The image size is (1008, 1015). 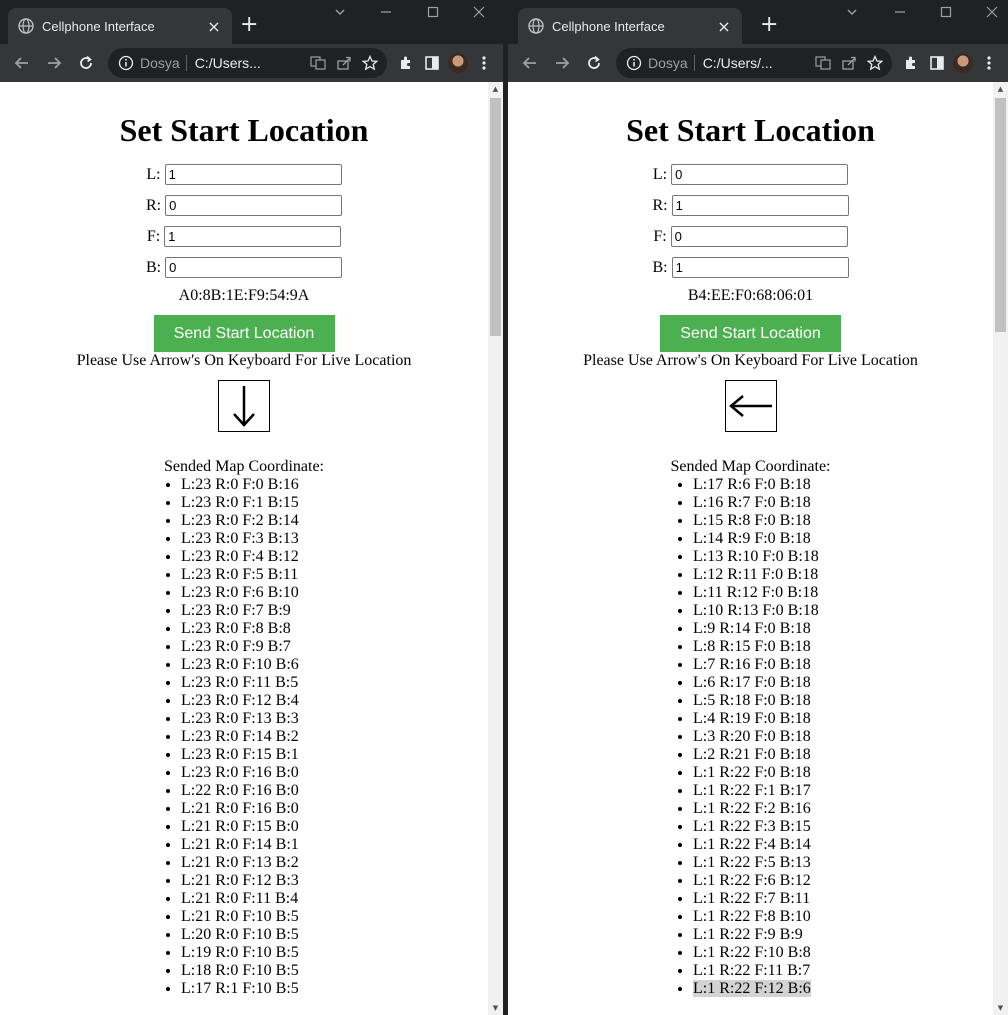 I want to click on mac-address: A0:8B:1E:F9:54:9A, so click(x=244, y=295).